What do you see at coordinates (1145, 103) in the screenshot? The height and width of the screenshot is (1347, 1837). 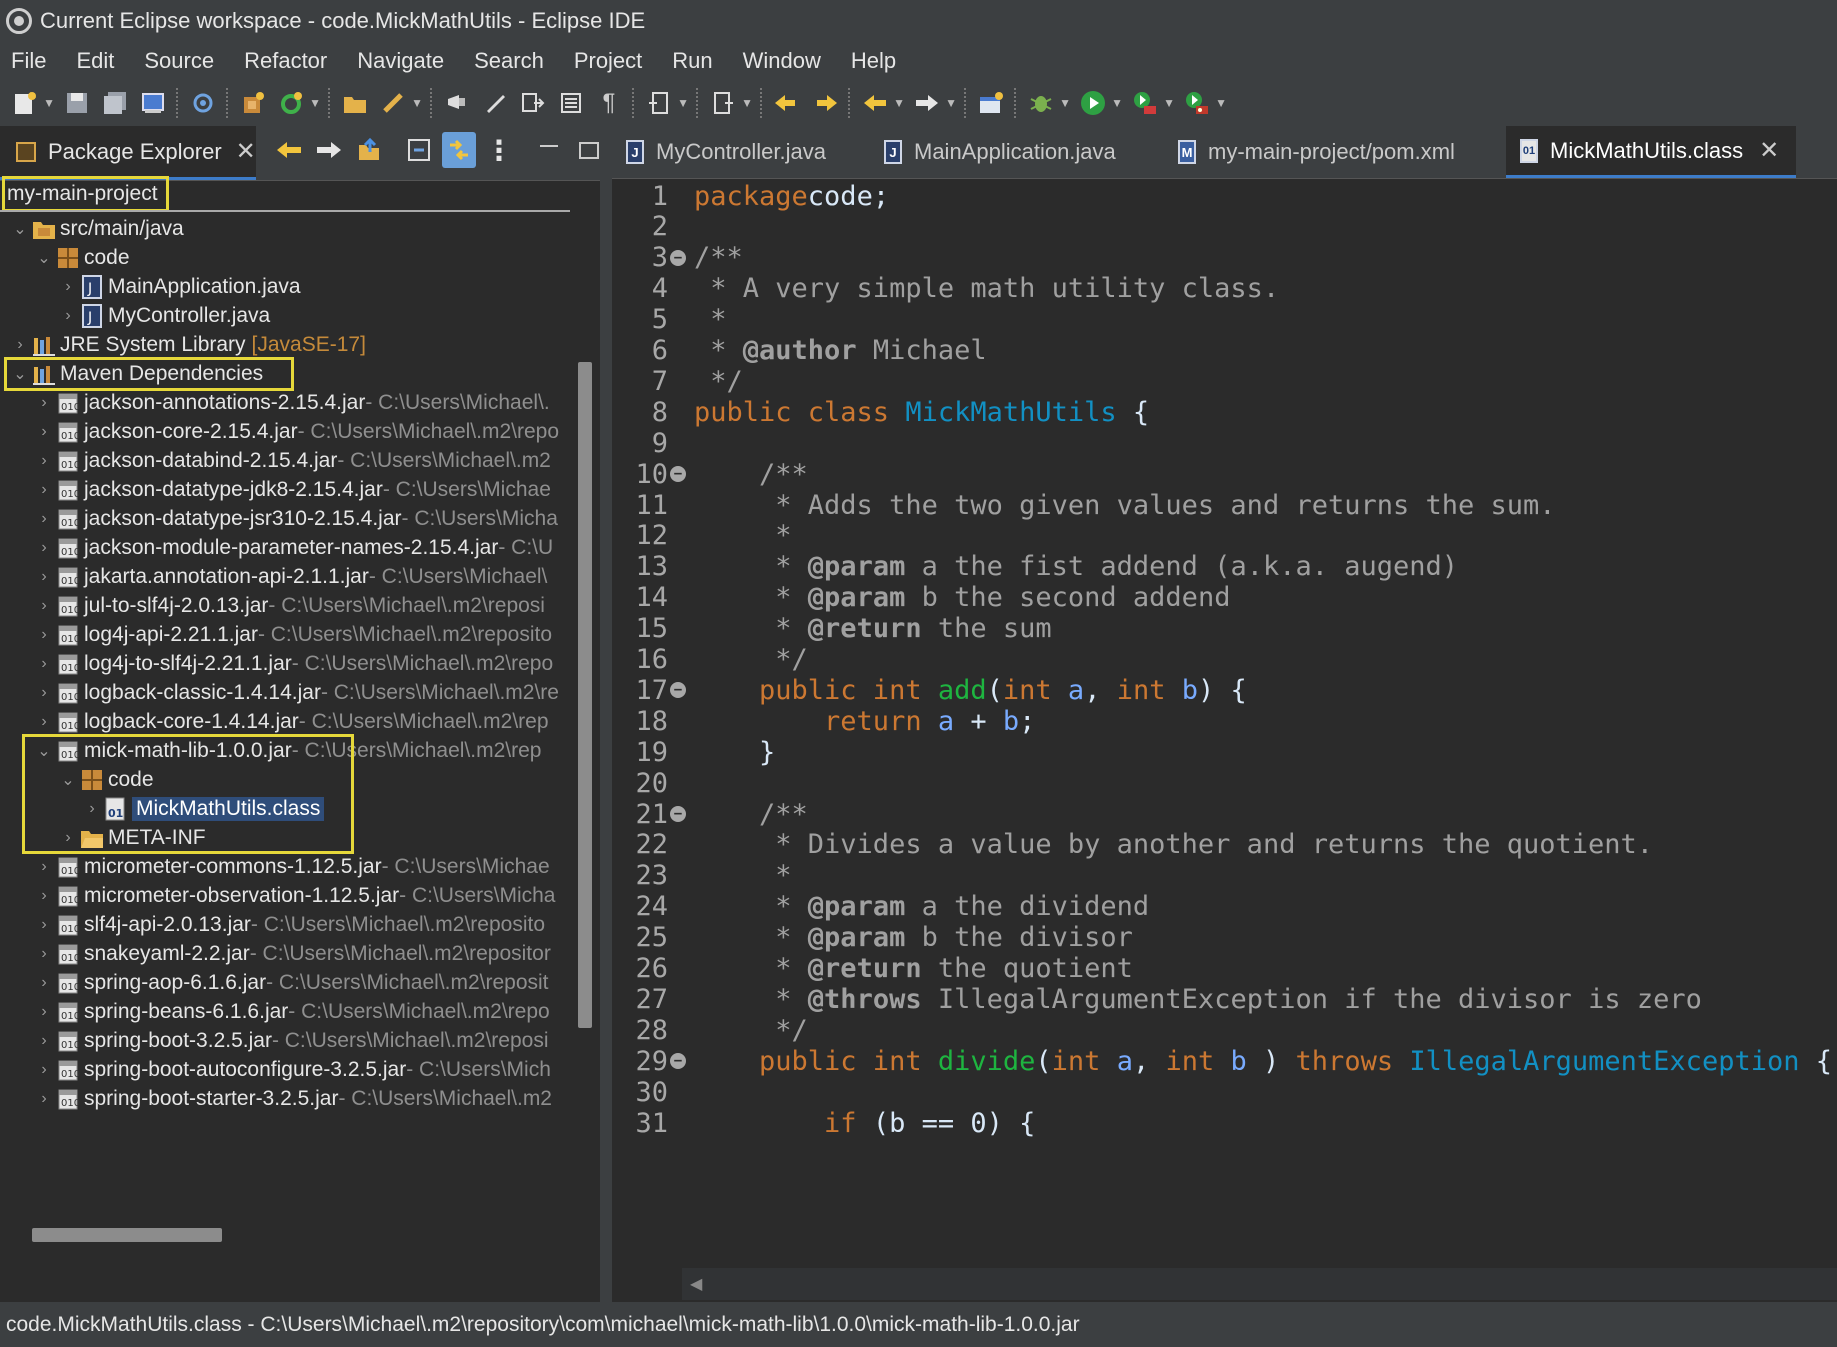 I see `coverage-icon` at bounding box center [1145, 103].